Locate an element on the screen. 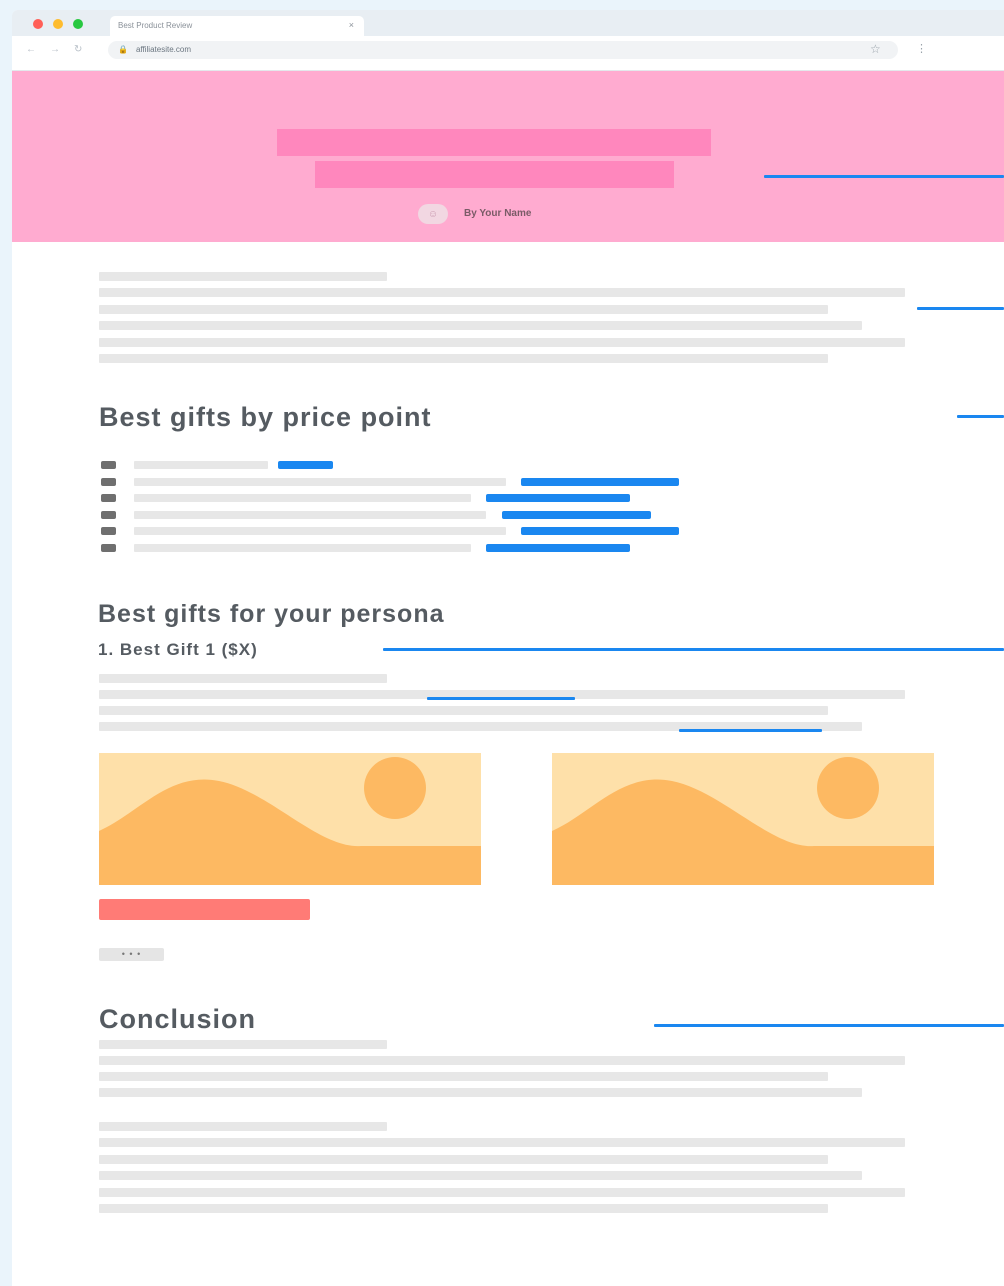  bookmark-star-icon: ☆ is located at coordinates (875, 49).